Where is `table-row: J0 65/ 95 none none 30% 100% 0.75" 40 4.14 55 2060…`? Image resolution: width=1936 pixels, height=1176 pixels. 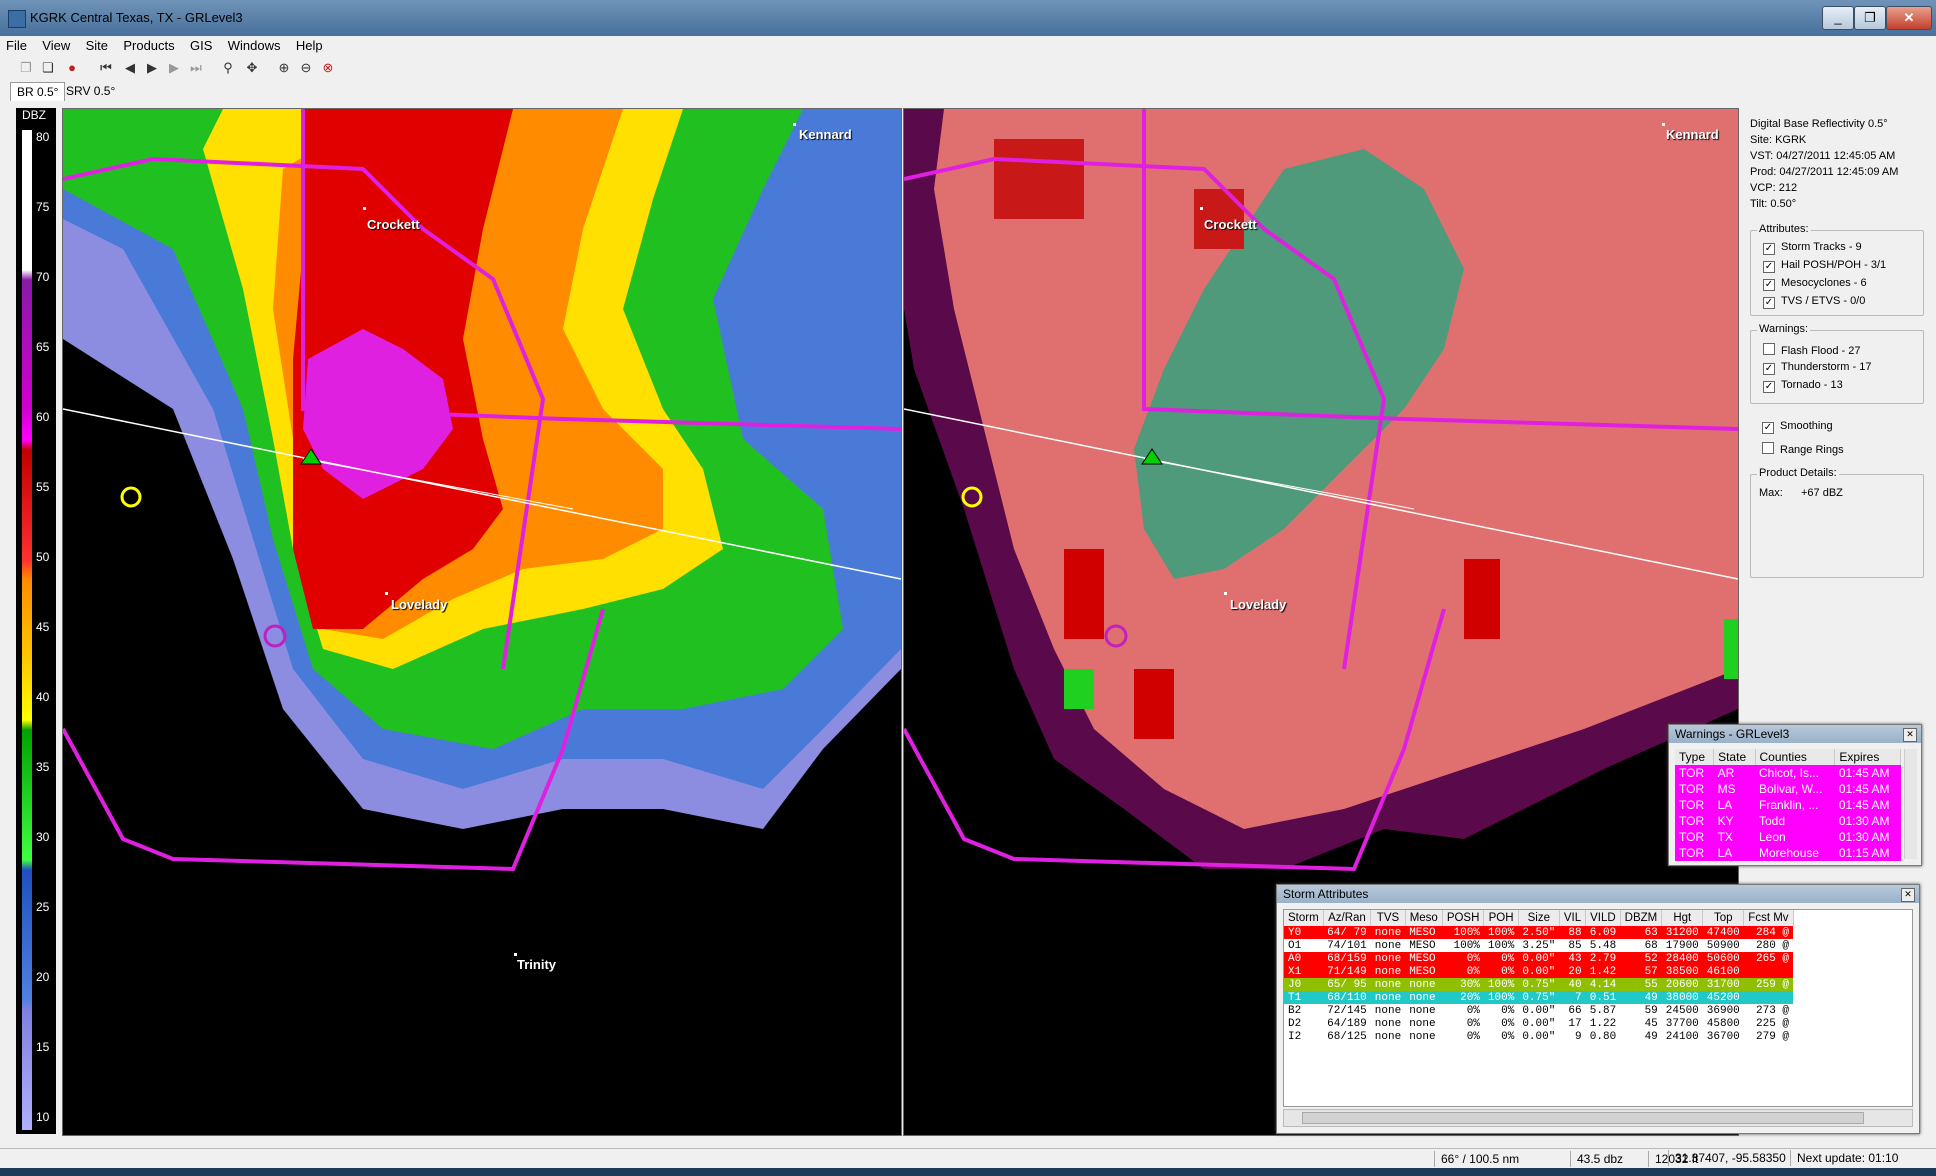
table-row: J0 65/ 95 none none 30% 100% 0.75" 40 4.14 55 2060… is located at coordinates (1539, 984).